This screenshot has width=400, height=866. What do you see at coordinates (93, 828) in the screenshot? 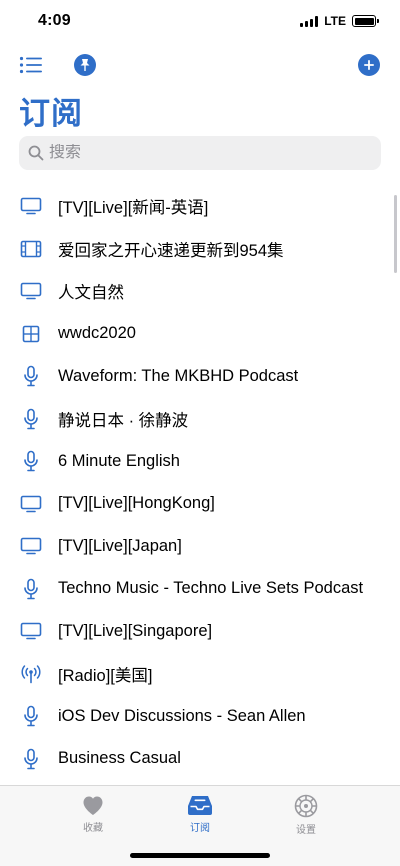
I see `tab-favorites-label: 收藏` at bounding box center [93, 828].